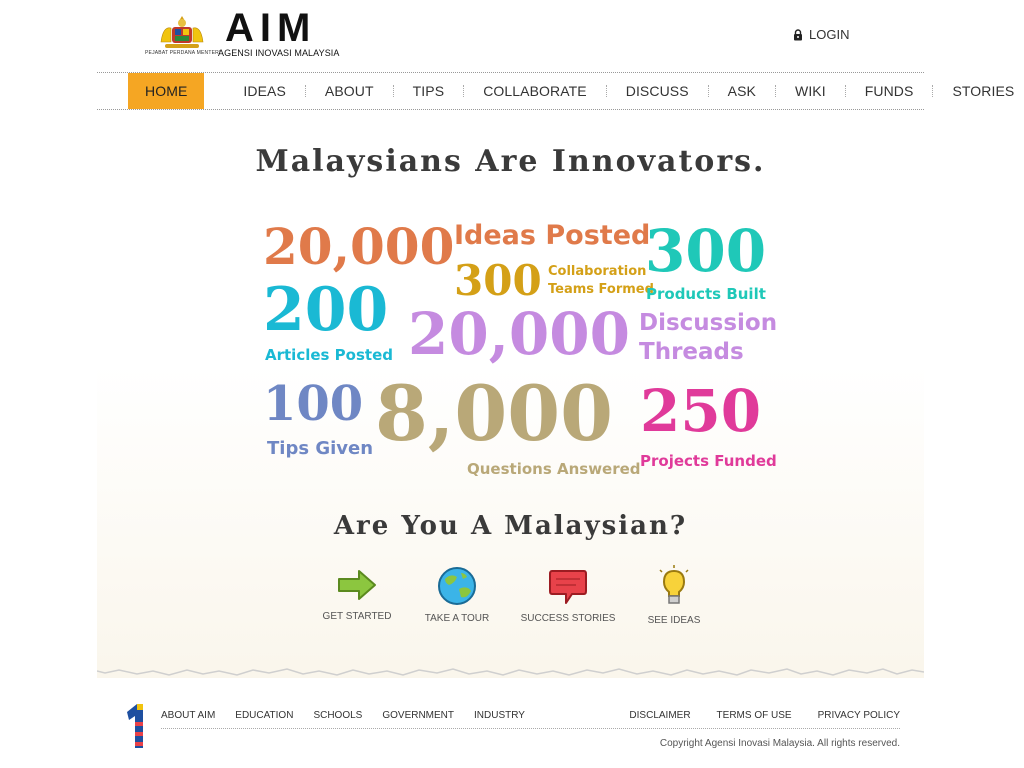 The height and width of the screenshot is (768, 1024). Describe the element at coordinates (889, 91) in the screenshot. I see `nav-item-funds: FUNDS` at that location.